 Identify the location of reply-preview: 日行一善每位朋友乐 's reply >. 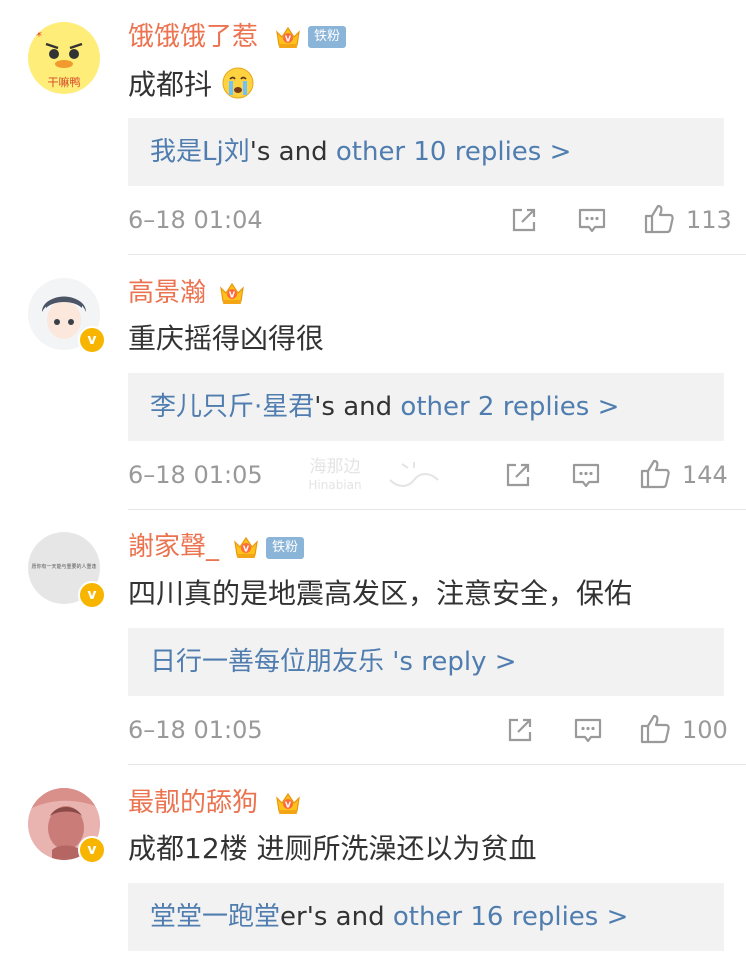
(426, 662).